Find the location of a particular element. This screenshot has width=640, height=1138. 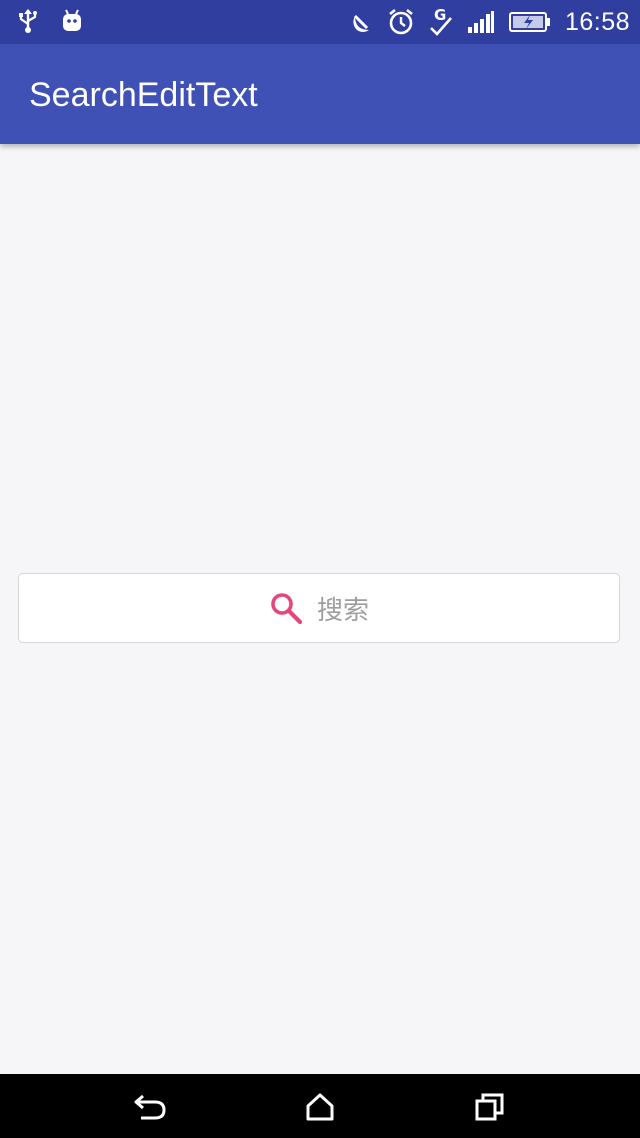

status-time: 16:58 is located at coordinates (597, 21).